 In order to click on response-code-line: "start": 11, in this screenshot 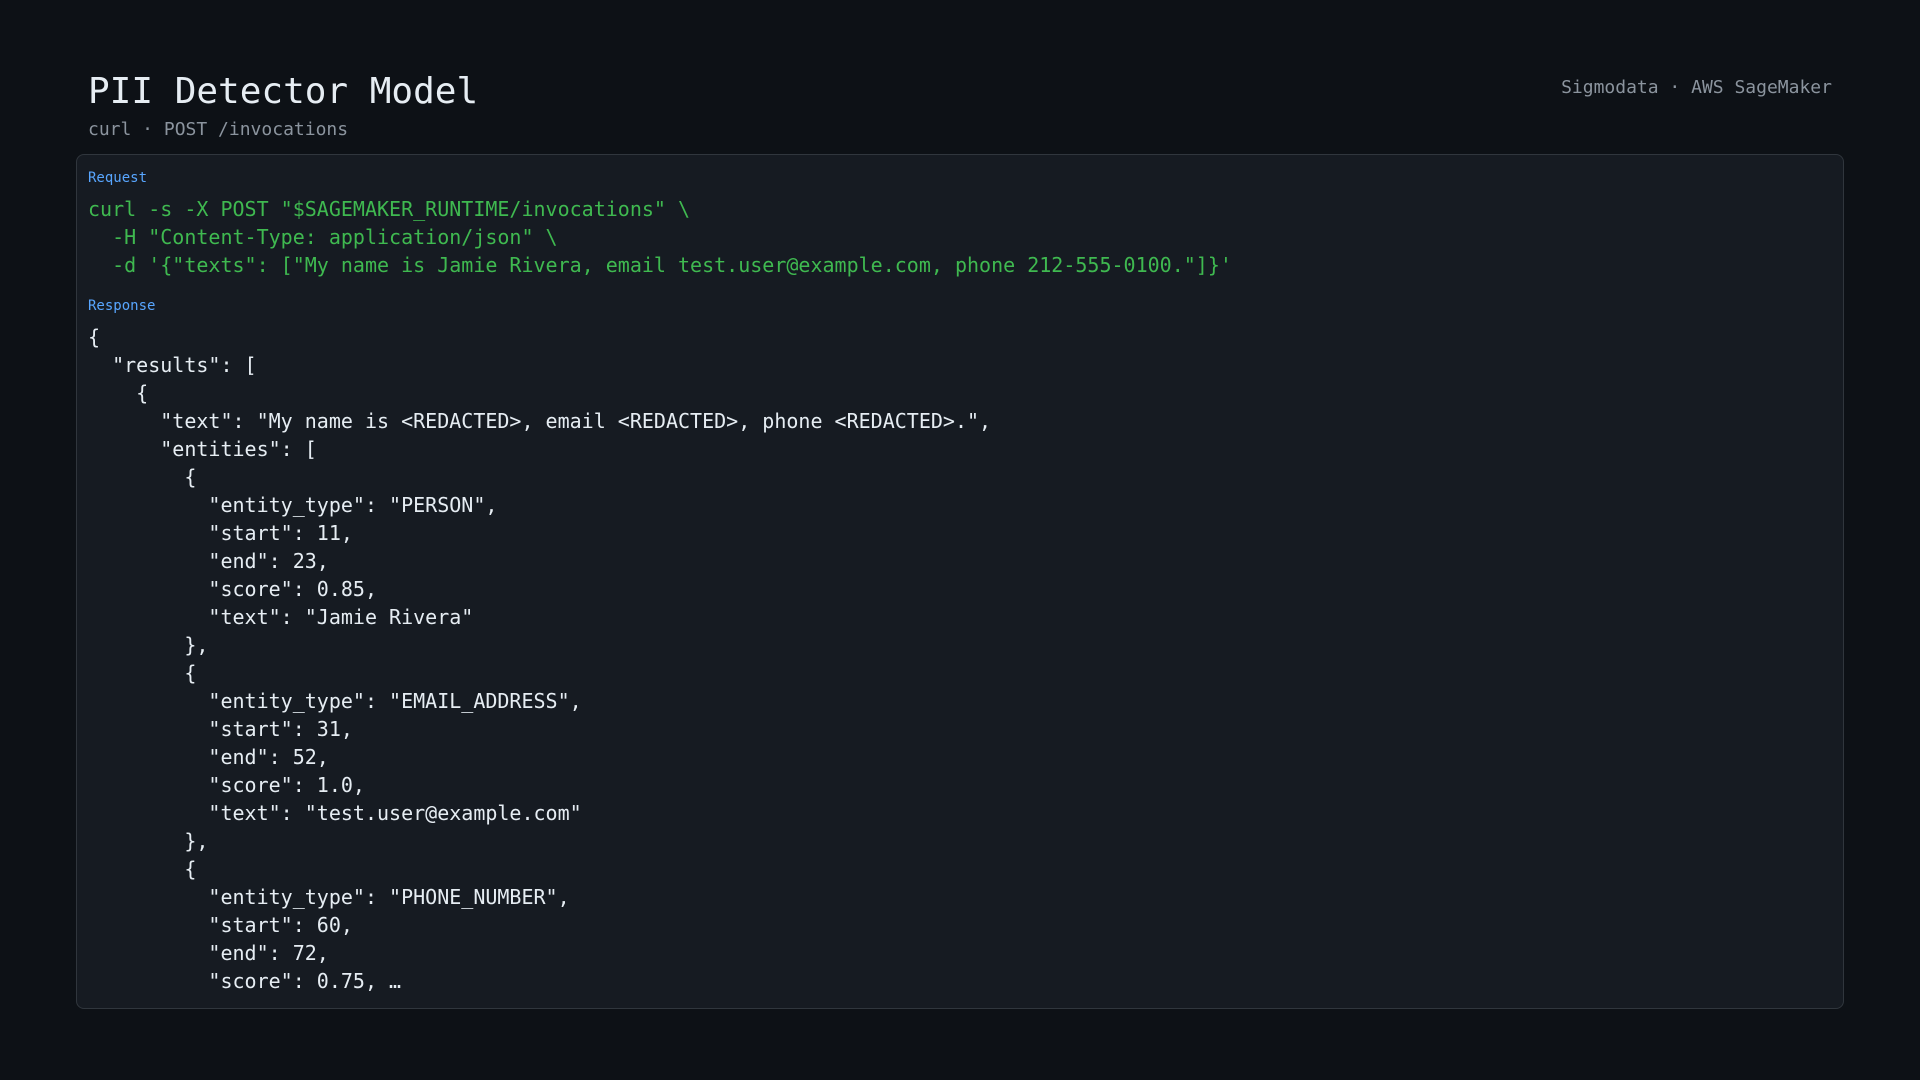, I will do `click(220, 533)`.